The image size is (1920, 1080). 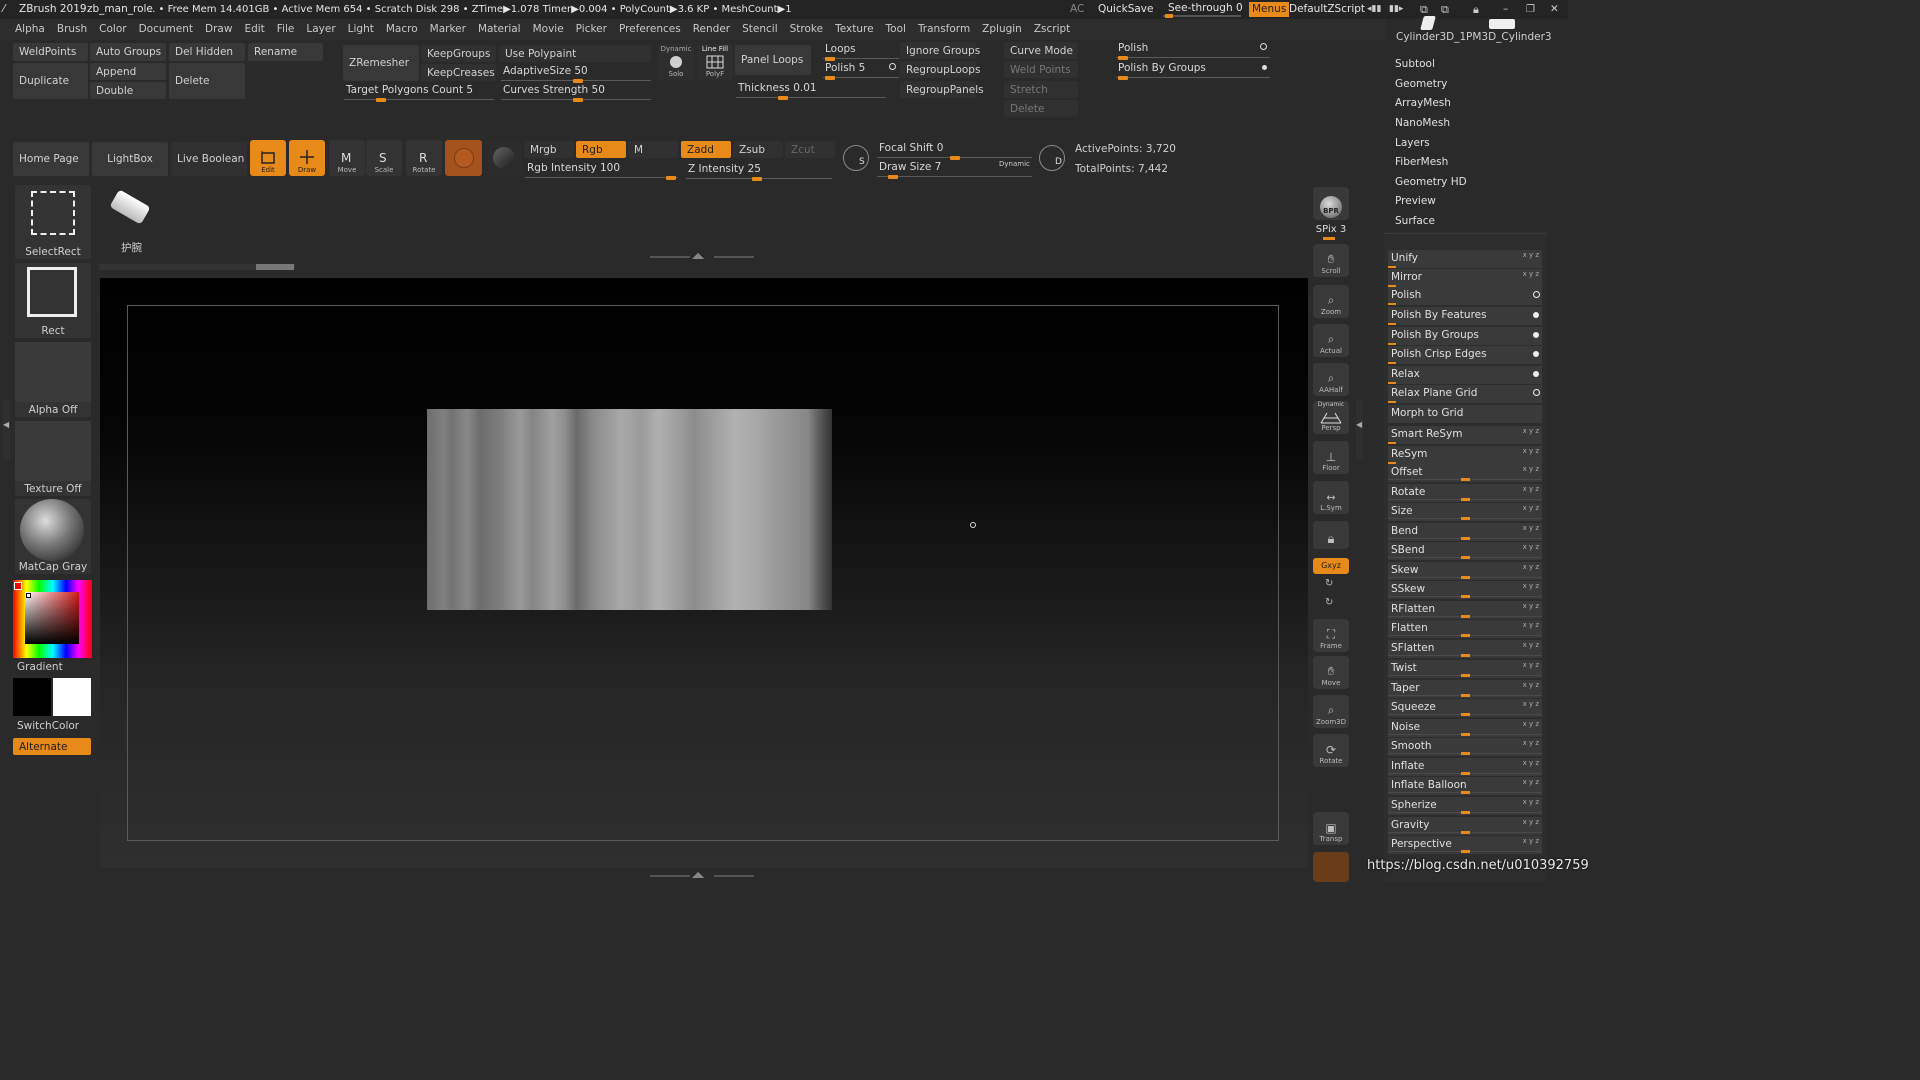 I want to click on deform-taper: Taper x y z, so click(x=1465, y=689).